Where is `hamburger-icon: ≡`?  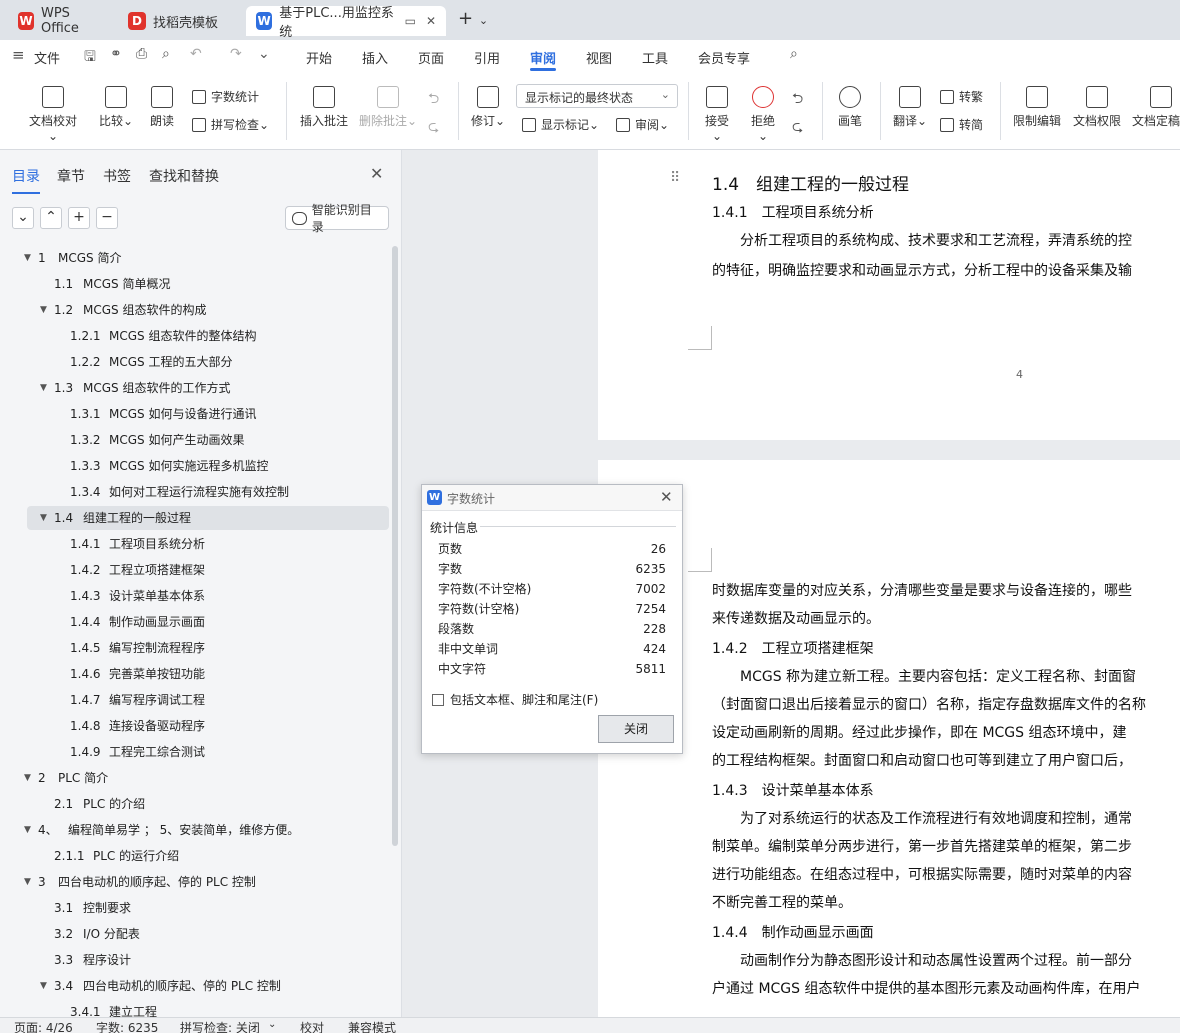
hamburger-icon: ≡ is located at coordinates (18, 55).